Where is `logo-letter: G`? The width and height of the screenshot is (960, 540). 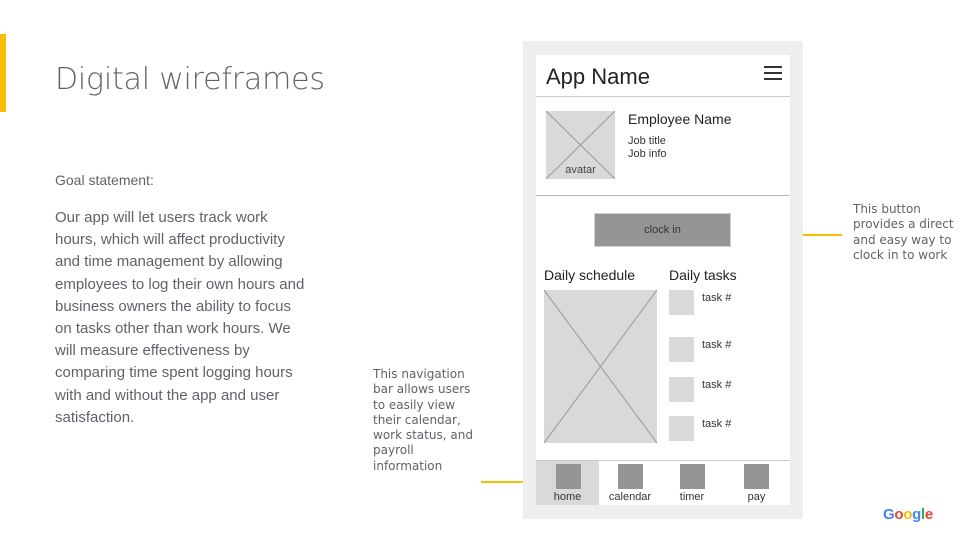
logo-letter: G is located at coordinates (889, 514).